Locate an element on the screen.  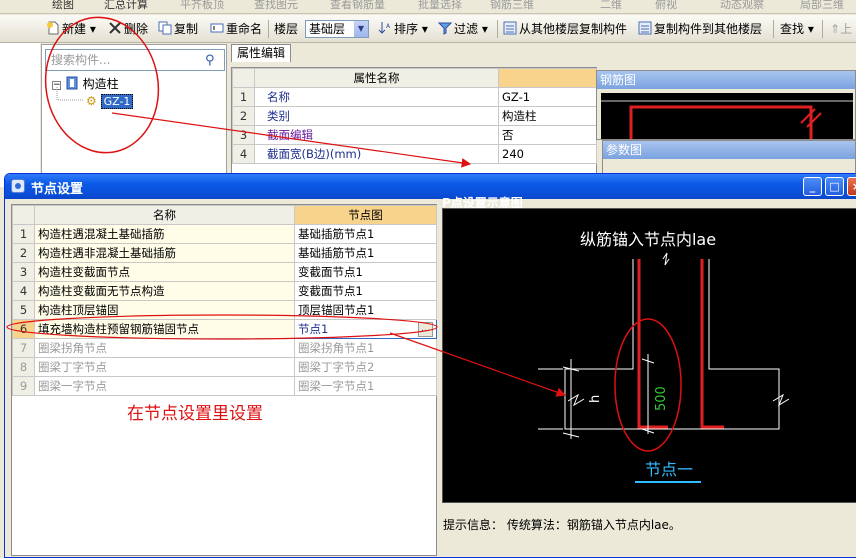
tab-property-editor: 属性编辑 is located at coordinates (261, 53).